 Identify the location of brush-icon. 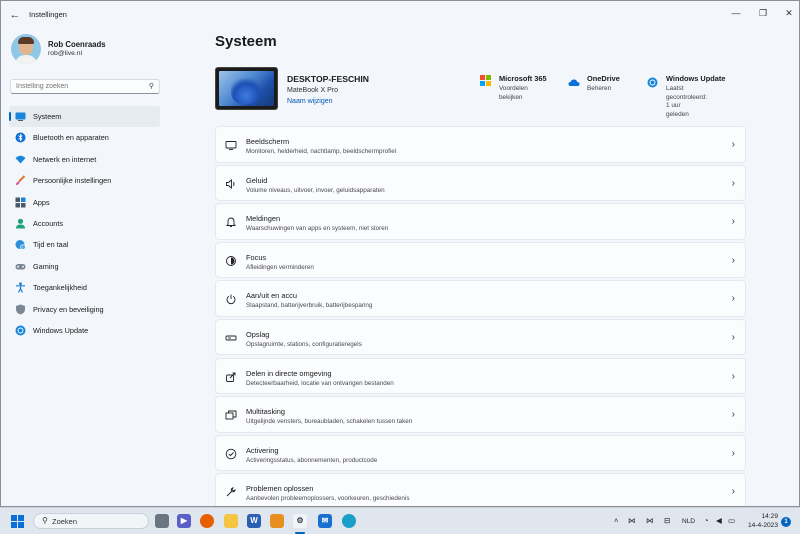
(20, 180).